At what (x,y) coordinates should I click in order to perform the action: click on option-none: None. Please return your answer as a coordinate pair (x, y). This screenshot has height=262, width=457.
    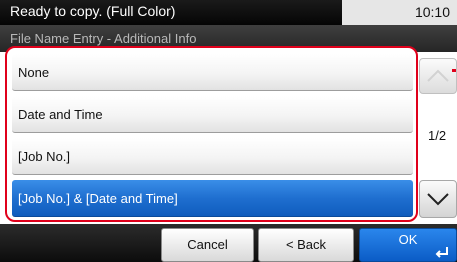
    Looking at the image, I should click on (212, 72).